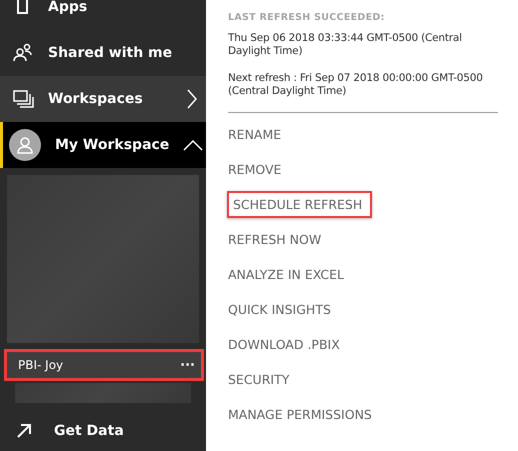 This screenshot has height=451, width=518. What do you see at coordinates (345, 45) in the screenshot?
I see `last-refresh-text: Thu Sep 06 2018 03:33:44 GMT-0500 (Central Daylight Time)` at bounding box center [345, 45].